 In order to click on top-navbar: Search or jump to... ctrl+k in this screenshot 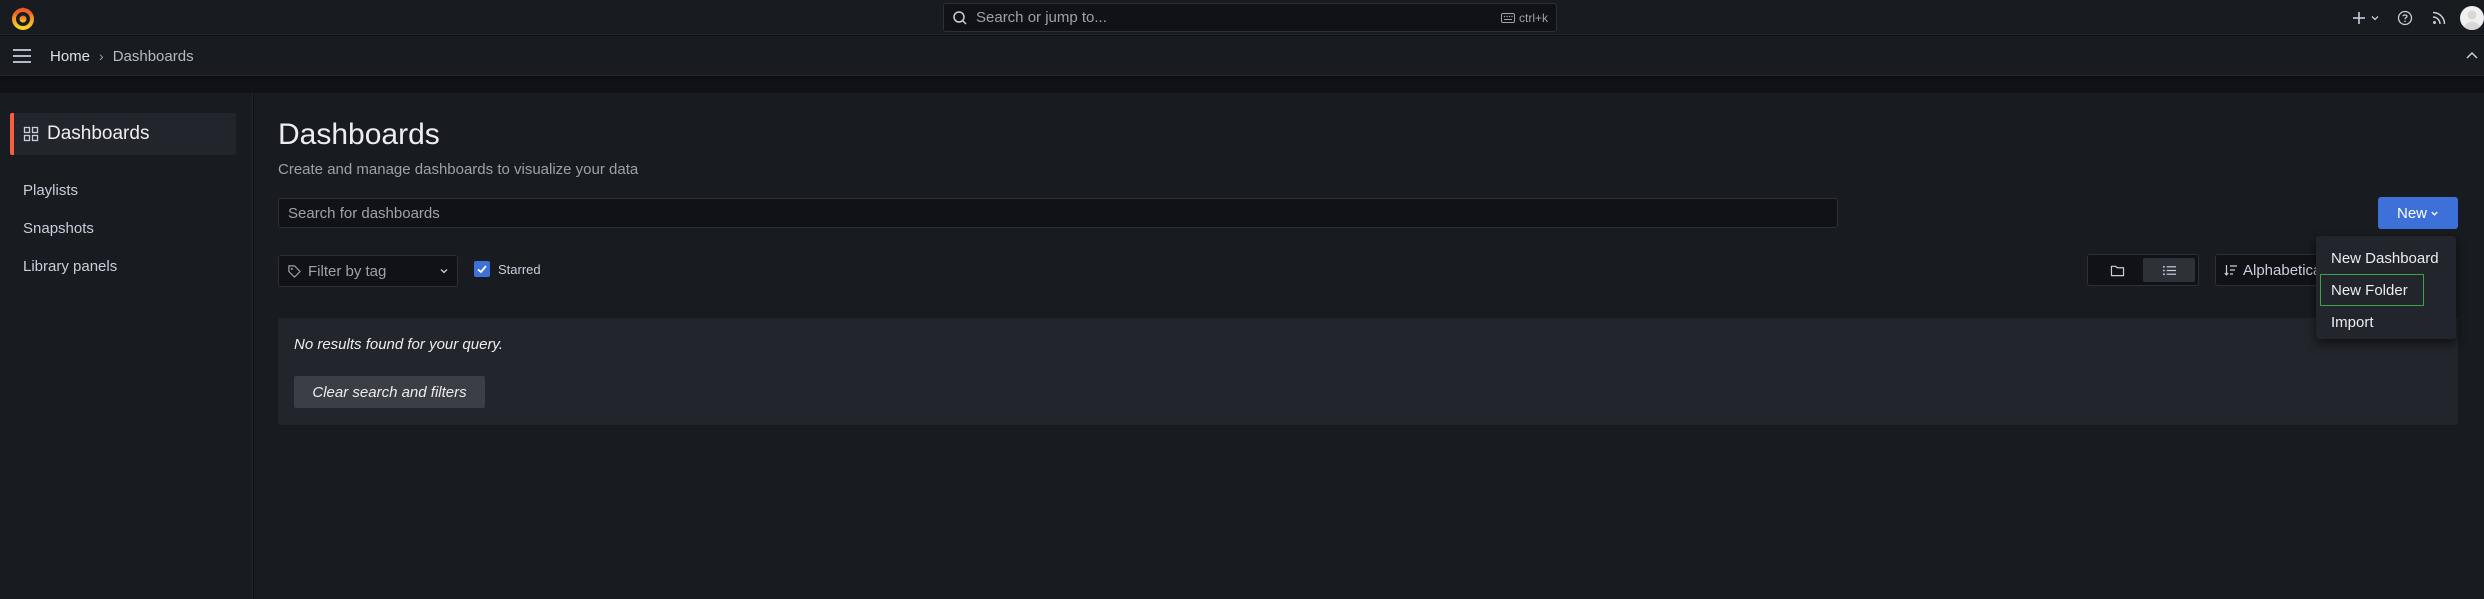, I will do `click(1242, 17)`.